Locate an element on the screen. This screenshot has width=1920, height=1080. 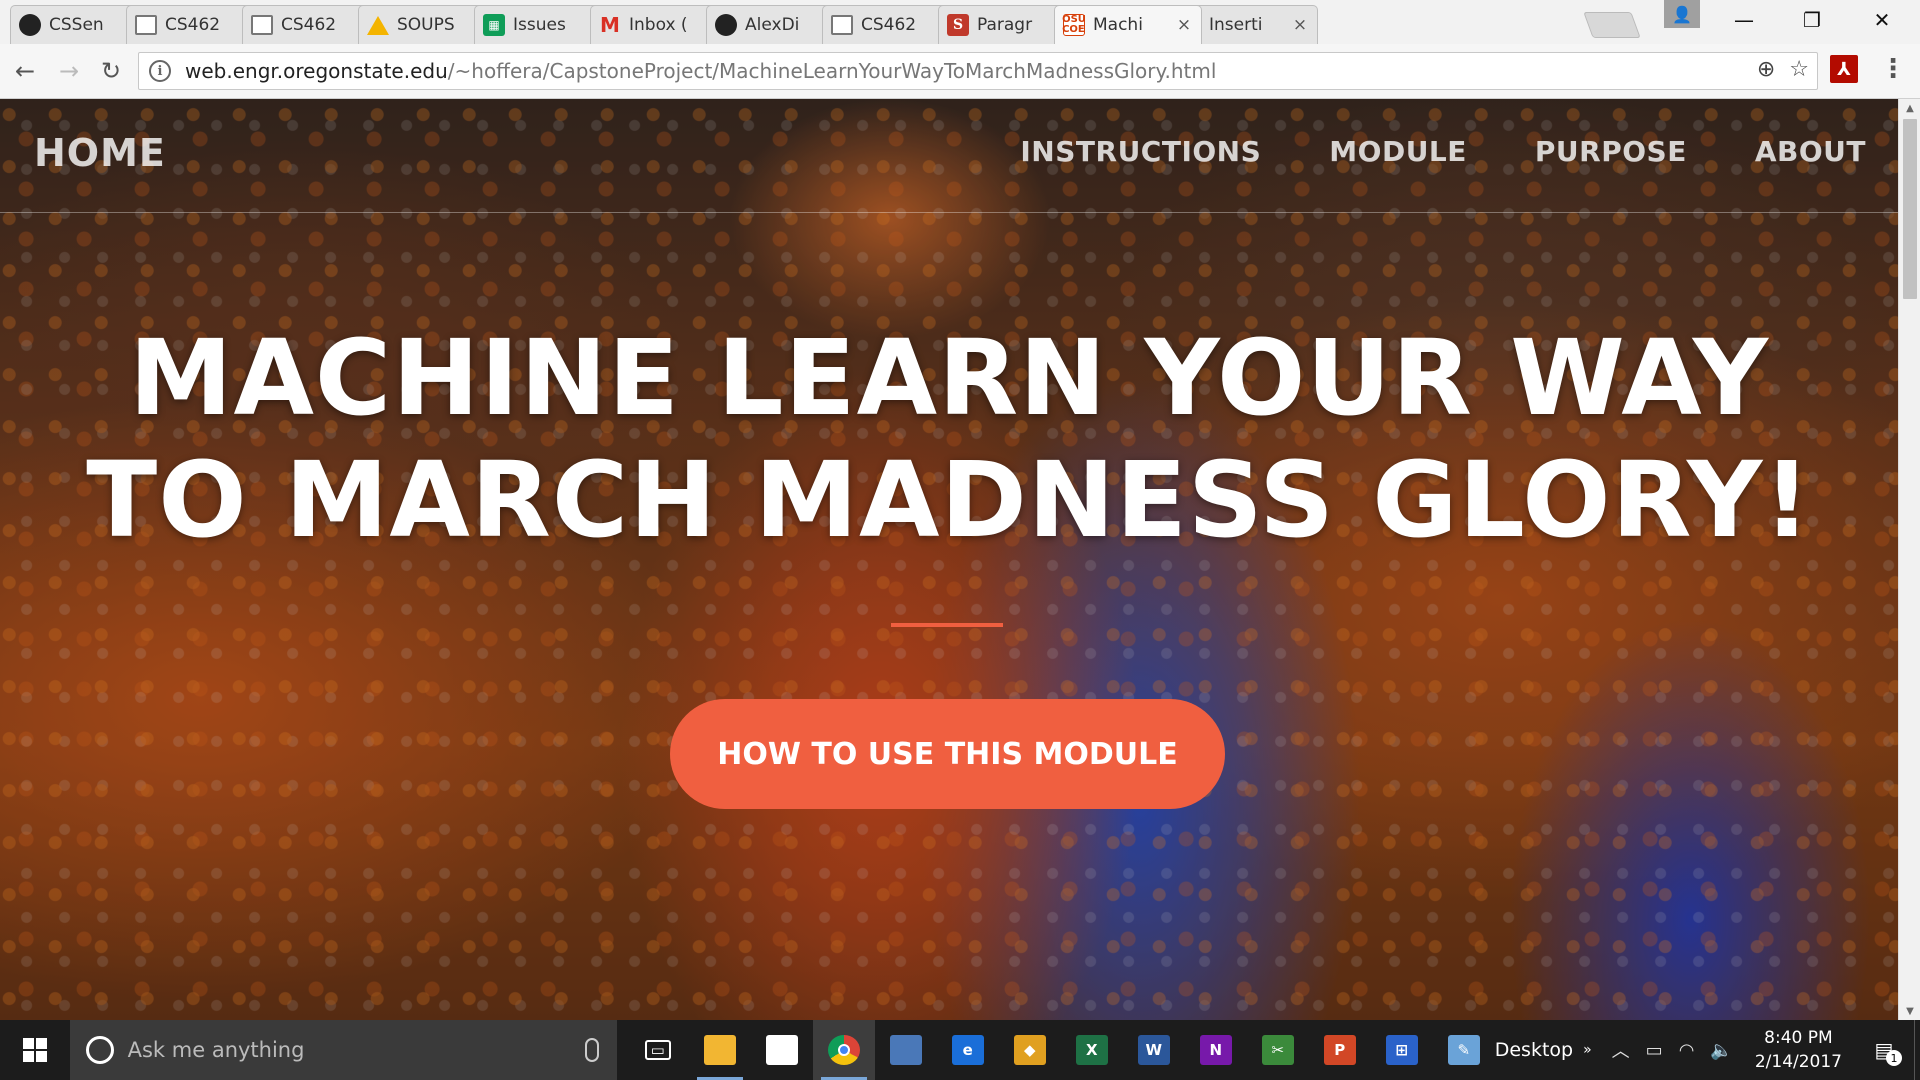
start-button is located at coordinates (35, 1050).